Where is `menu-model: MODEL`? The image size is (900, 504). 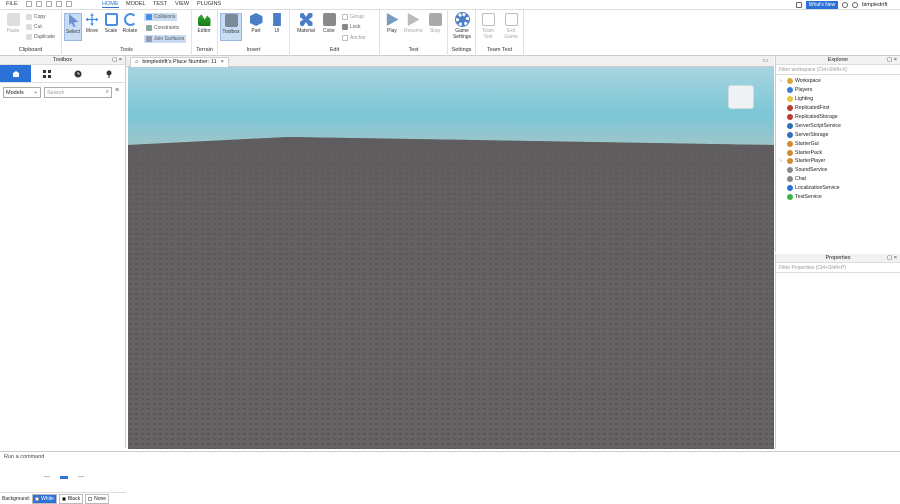 menu-model: MODEL is located at coordinates (136, 4).